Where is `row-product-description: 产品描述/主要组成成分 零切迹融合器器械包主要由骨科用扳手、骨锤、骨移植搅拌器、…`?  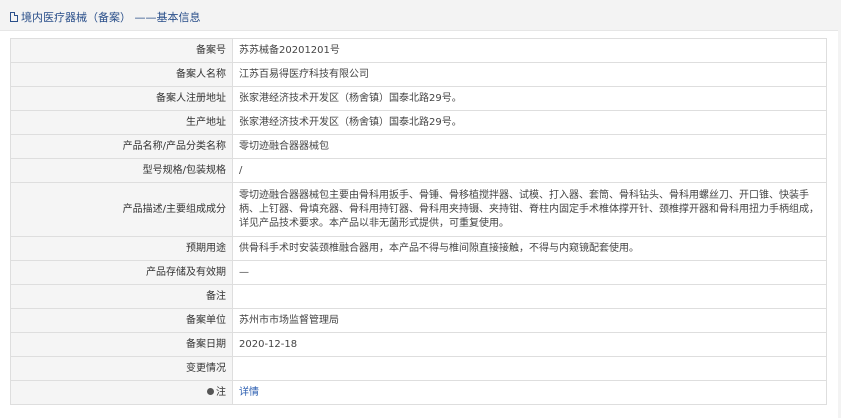 row-product-description: 产品描述/主要组成成分 零切迹融合器器械包主要由骨科用扳手、骨锤、骨移植搅拌器、… is located at coordinates (418, 209).